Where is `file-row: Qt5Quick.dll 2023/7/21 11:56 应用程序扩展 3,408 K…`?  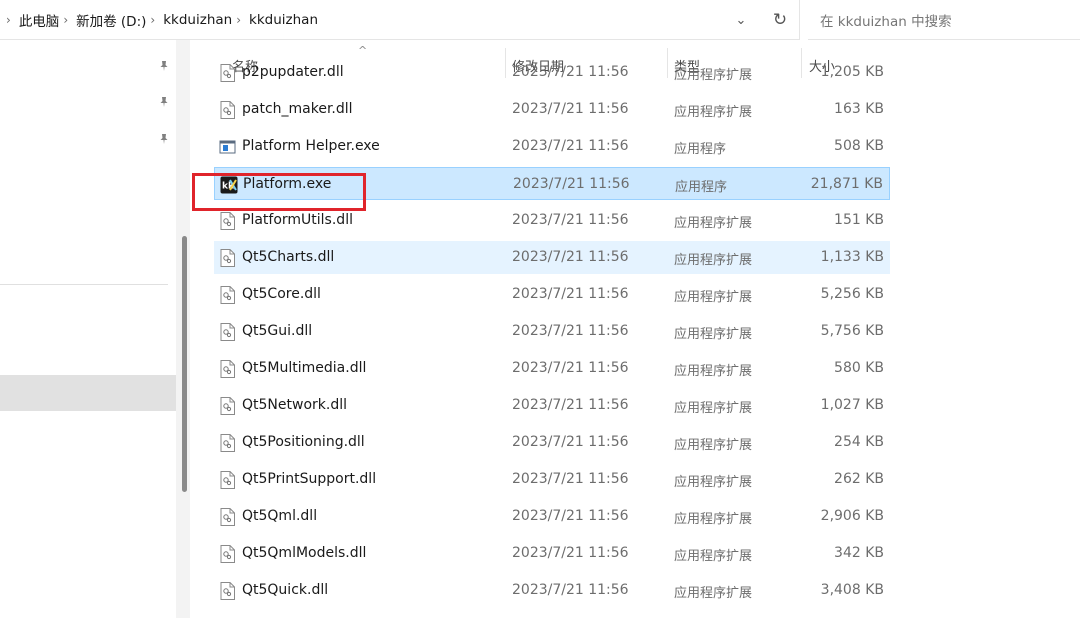 file-row: Qt5Quick.dll 2023/7/21 11:56 应用程序扩展 3,408 K… is located at coordinates (552, 590).